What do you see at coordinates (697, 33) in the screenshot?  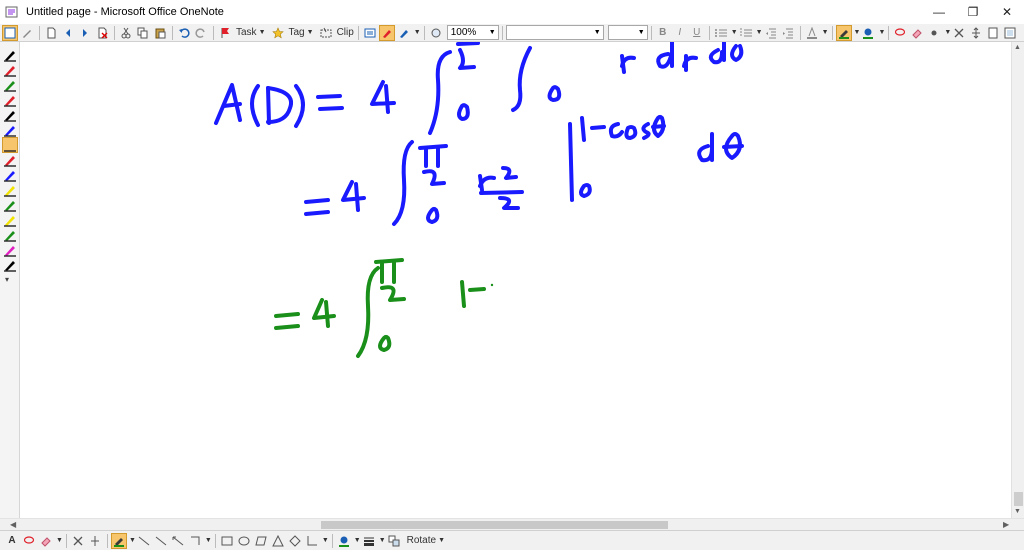 I see `underline-button: U` at bounding box center [697, 33].